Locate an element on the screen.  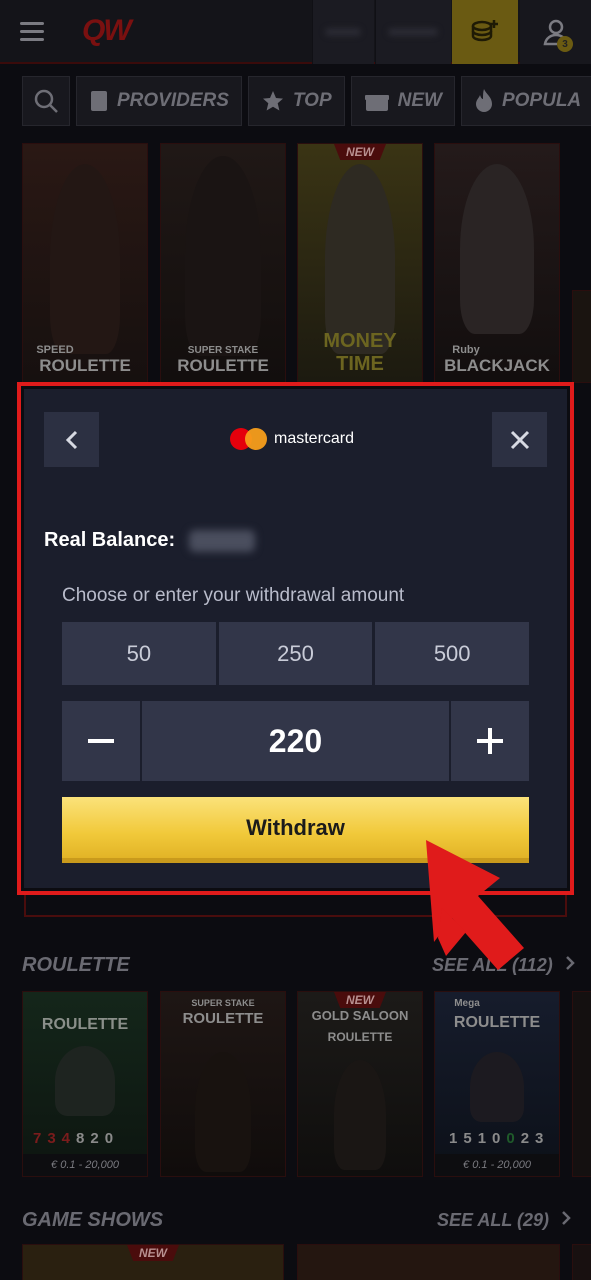
roulette-tile-gold-saloon: NEW GOLD SALOON ROULETTE is located at coordinates (360, 1084).